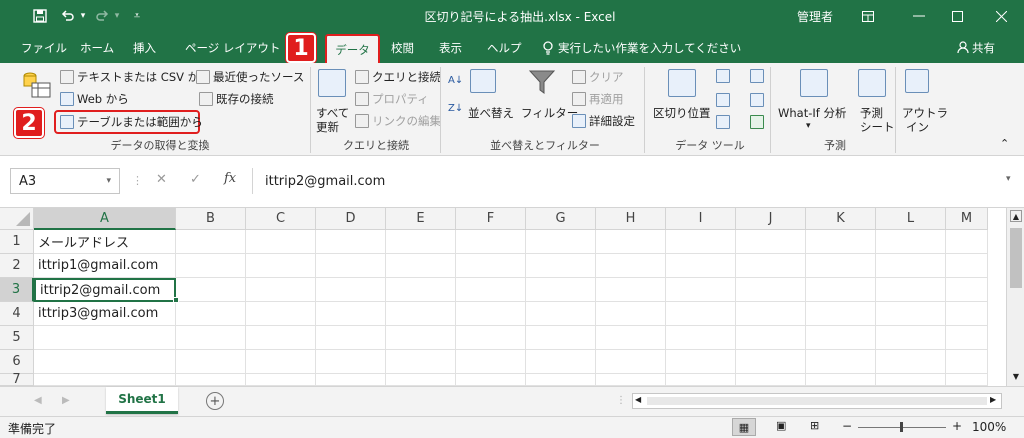  I want to click on properties-button: プロパティ, so click(392, 99).